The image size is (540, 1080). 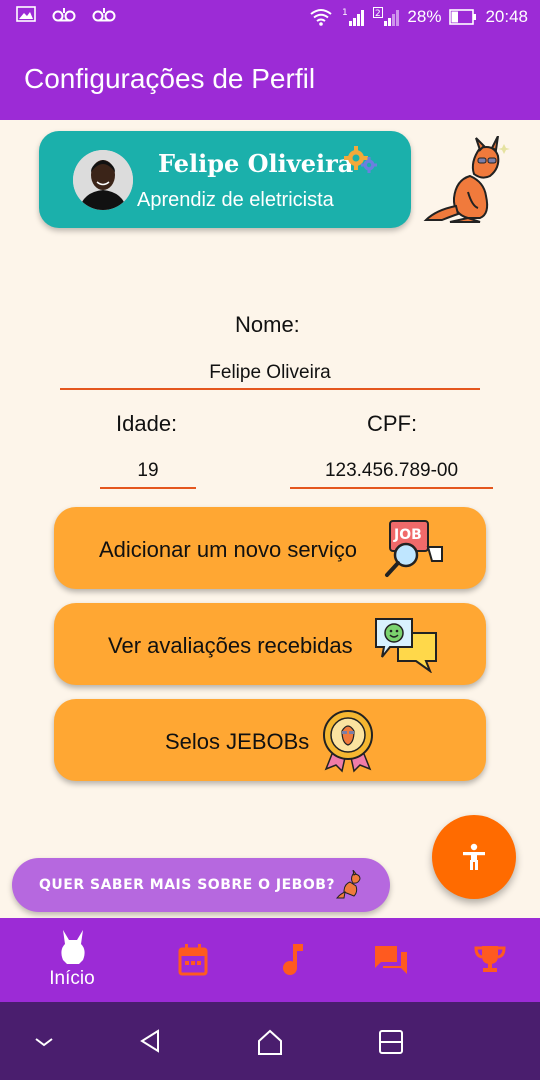 I want to click on name-label: Nome:, so click(x=267, y=324).